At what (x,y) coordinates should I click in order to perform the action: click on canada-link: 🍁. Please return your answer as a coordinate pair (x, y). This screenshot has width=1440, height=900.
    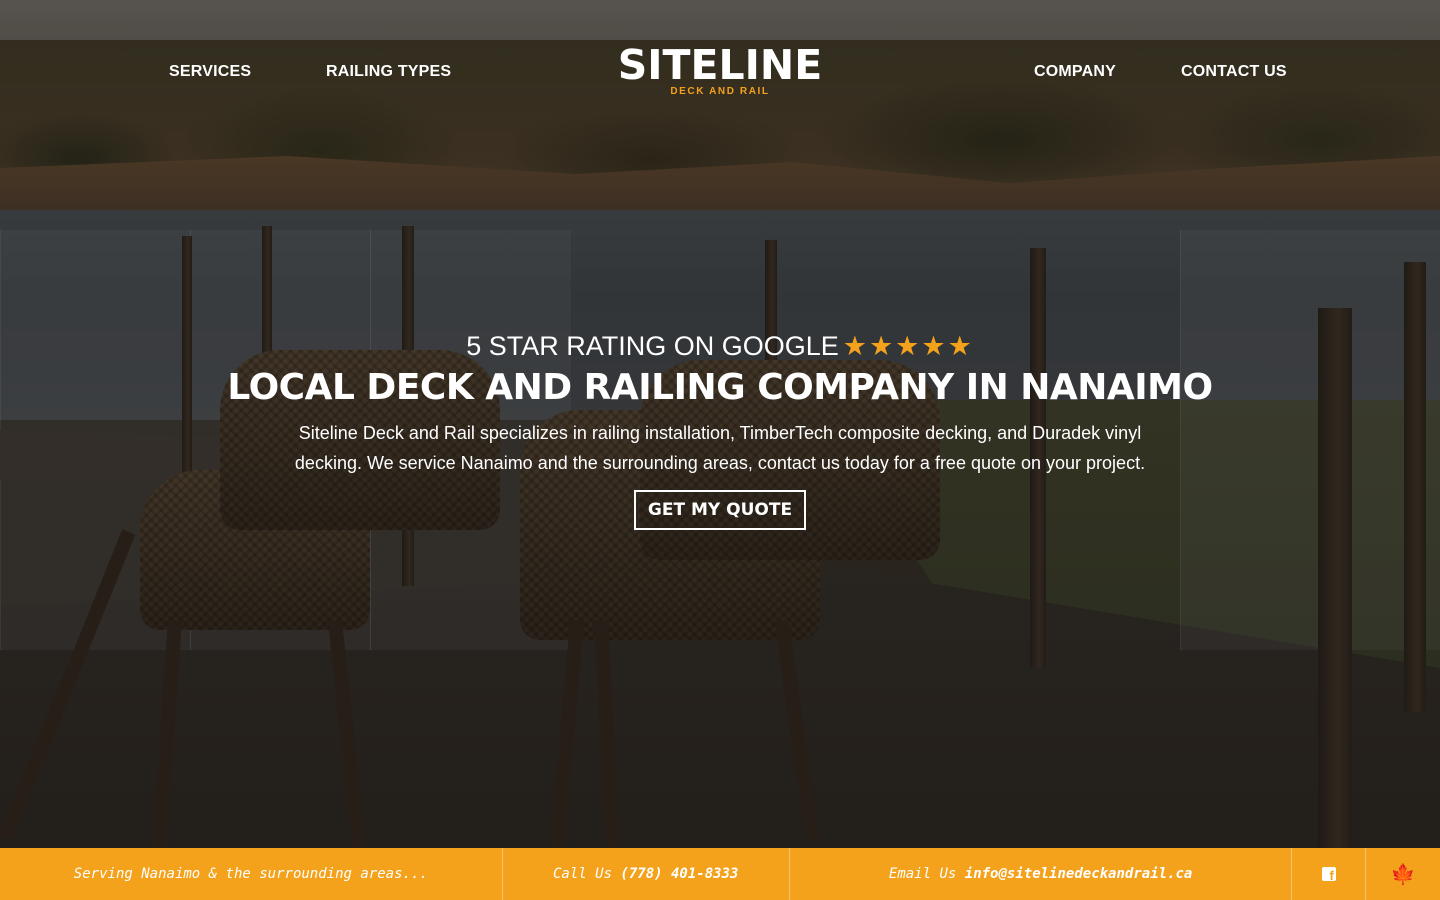
    Looking at the image, I should click on (1403, 874).